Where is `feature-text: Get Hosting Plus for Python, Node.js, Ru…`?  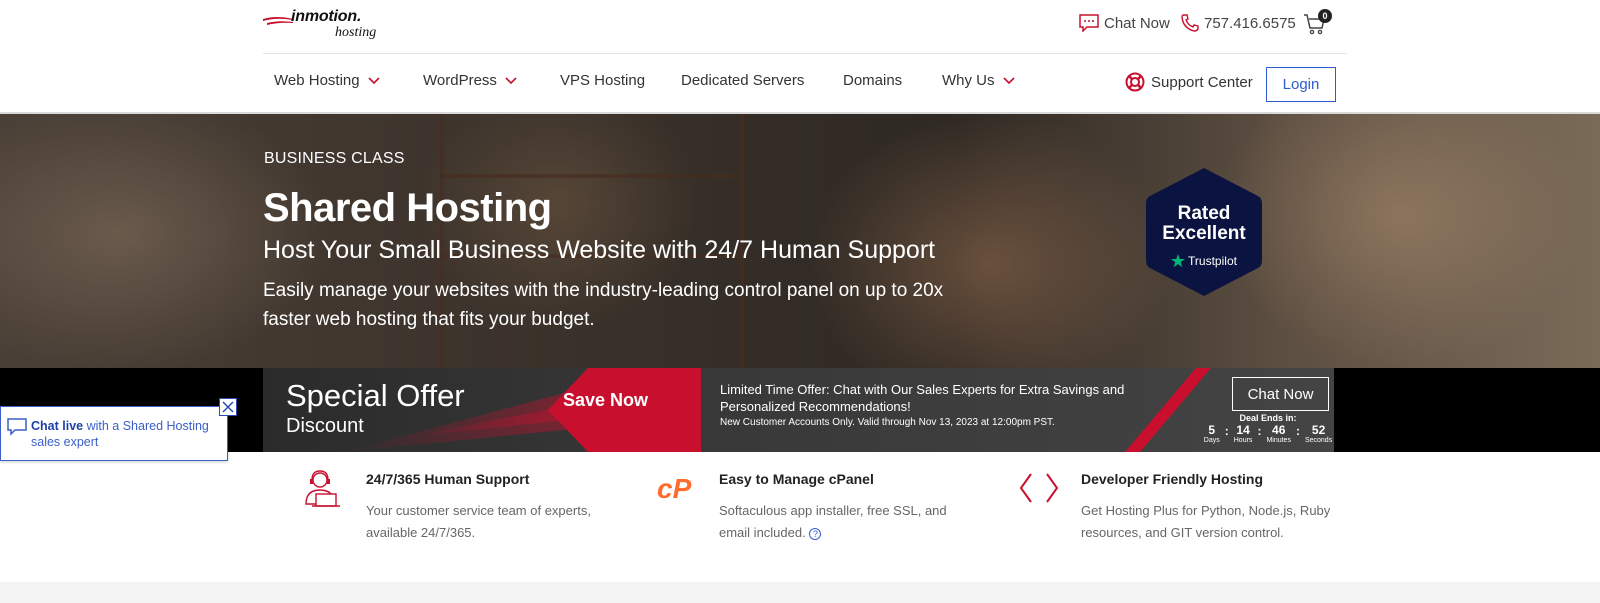
feature-text: Get Hosting Plus for Python, Node.js, Ru… is located at coordinates (1206, 521).